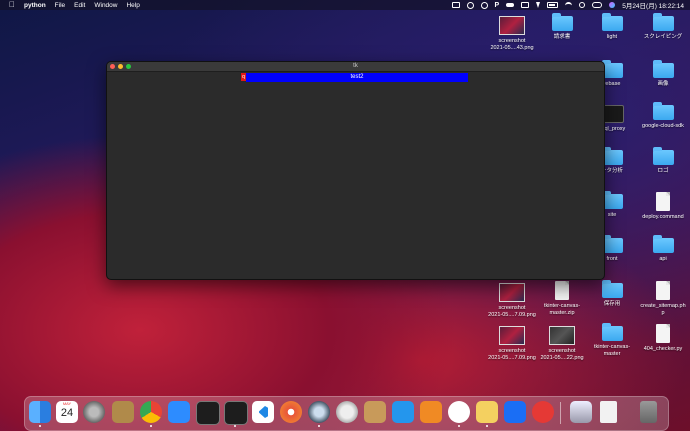  I want to click on status-app-icon, so click(455, 5).